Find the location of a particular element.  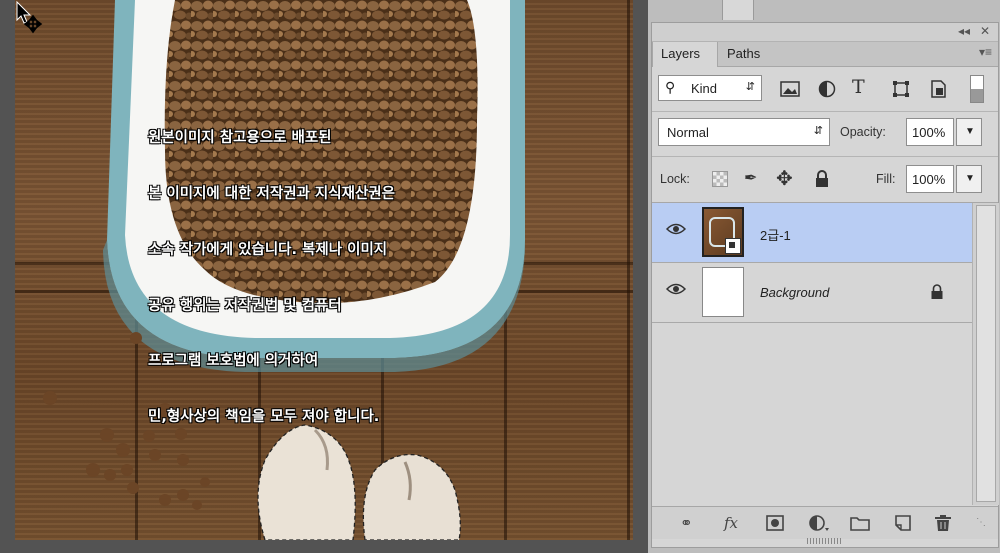

group-folder-icon is located at coordinates (860, 523).